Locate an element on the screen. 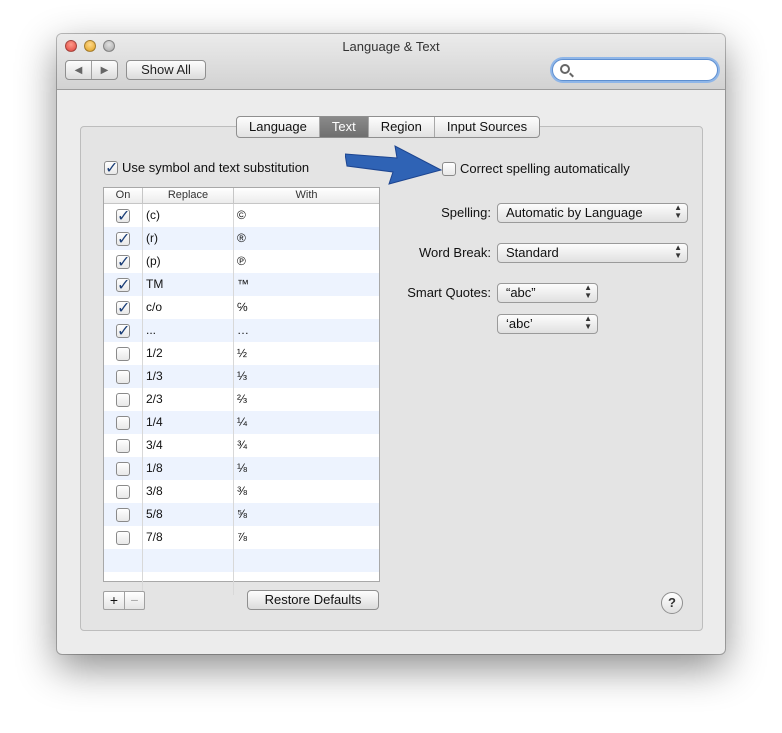 The width and height of the screenshot is (782, 733). table-row: c/o℅ is located at coordinates (241, 307).